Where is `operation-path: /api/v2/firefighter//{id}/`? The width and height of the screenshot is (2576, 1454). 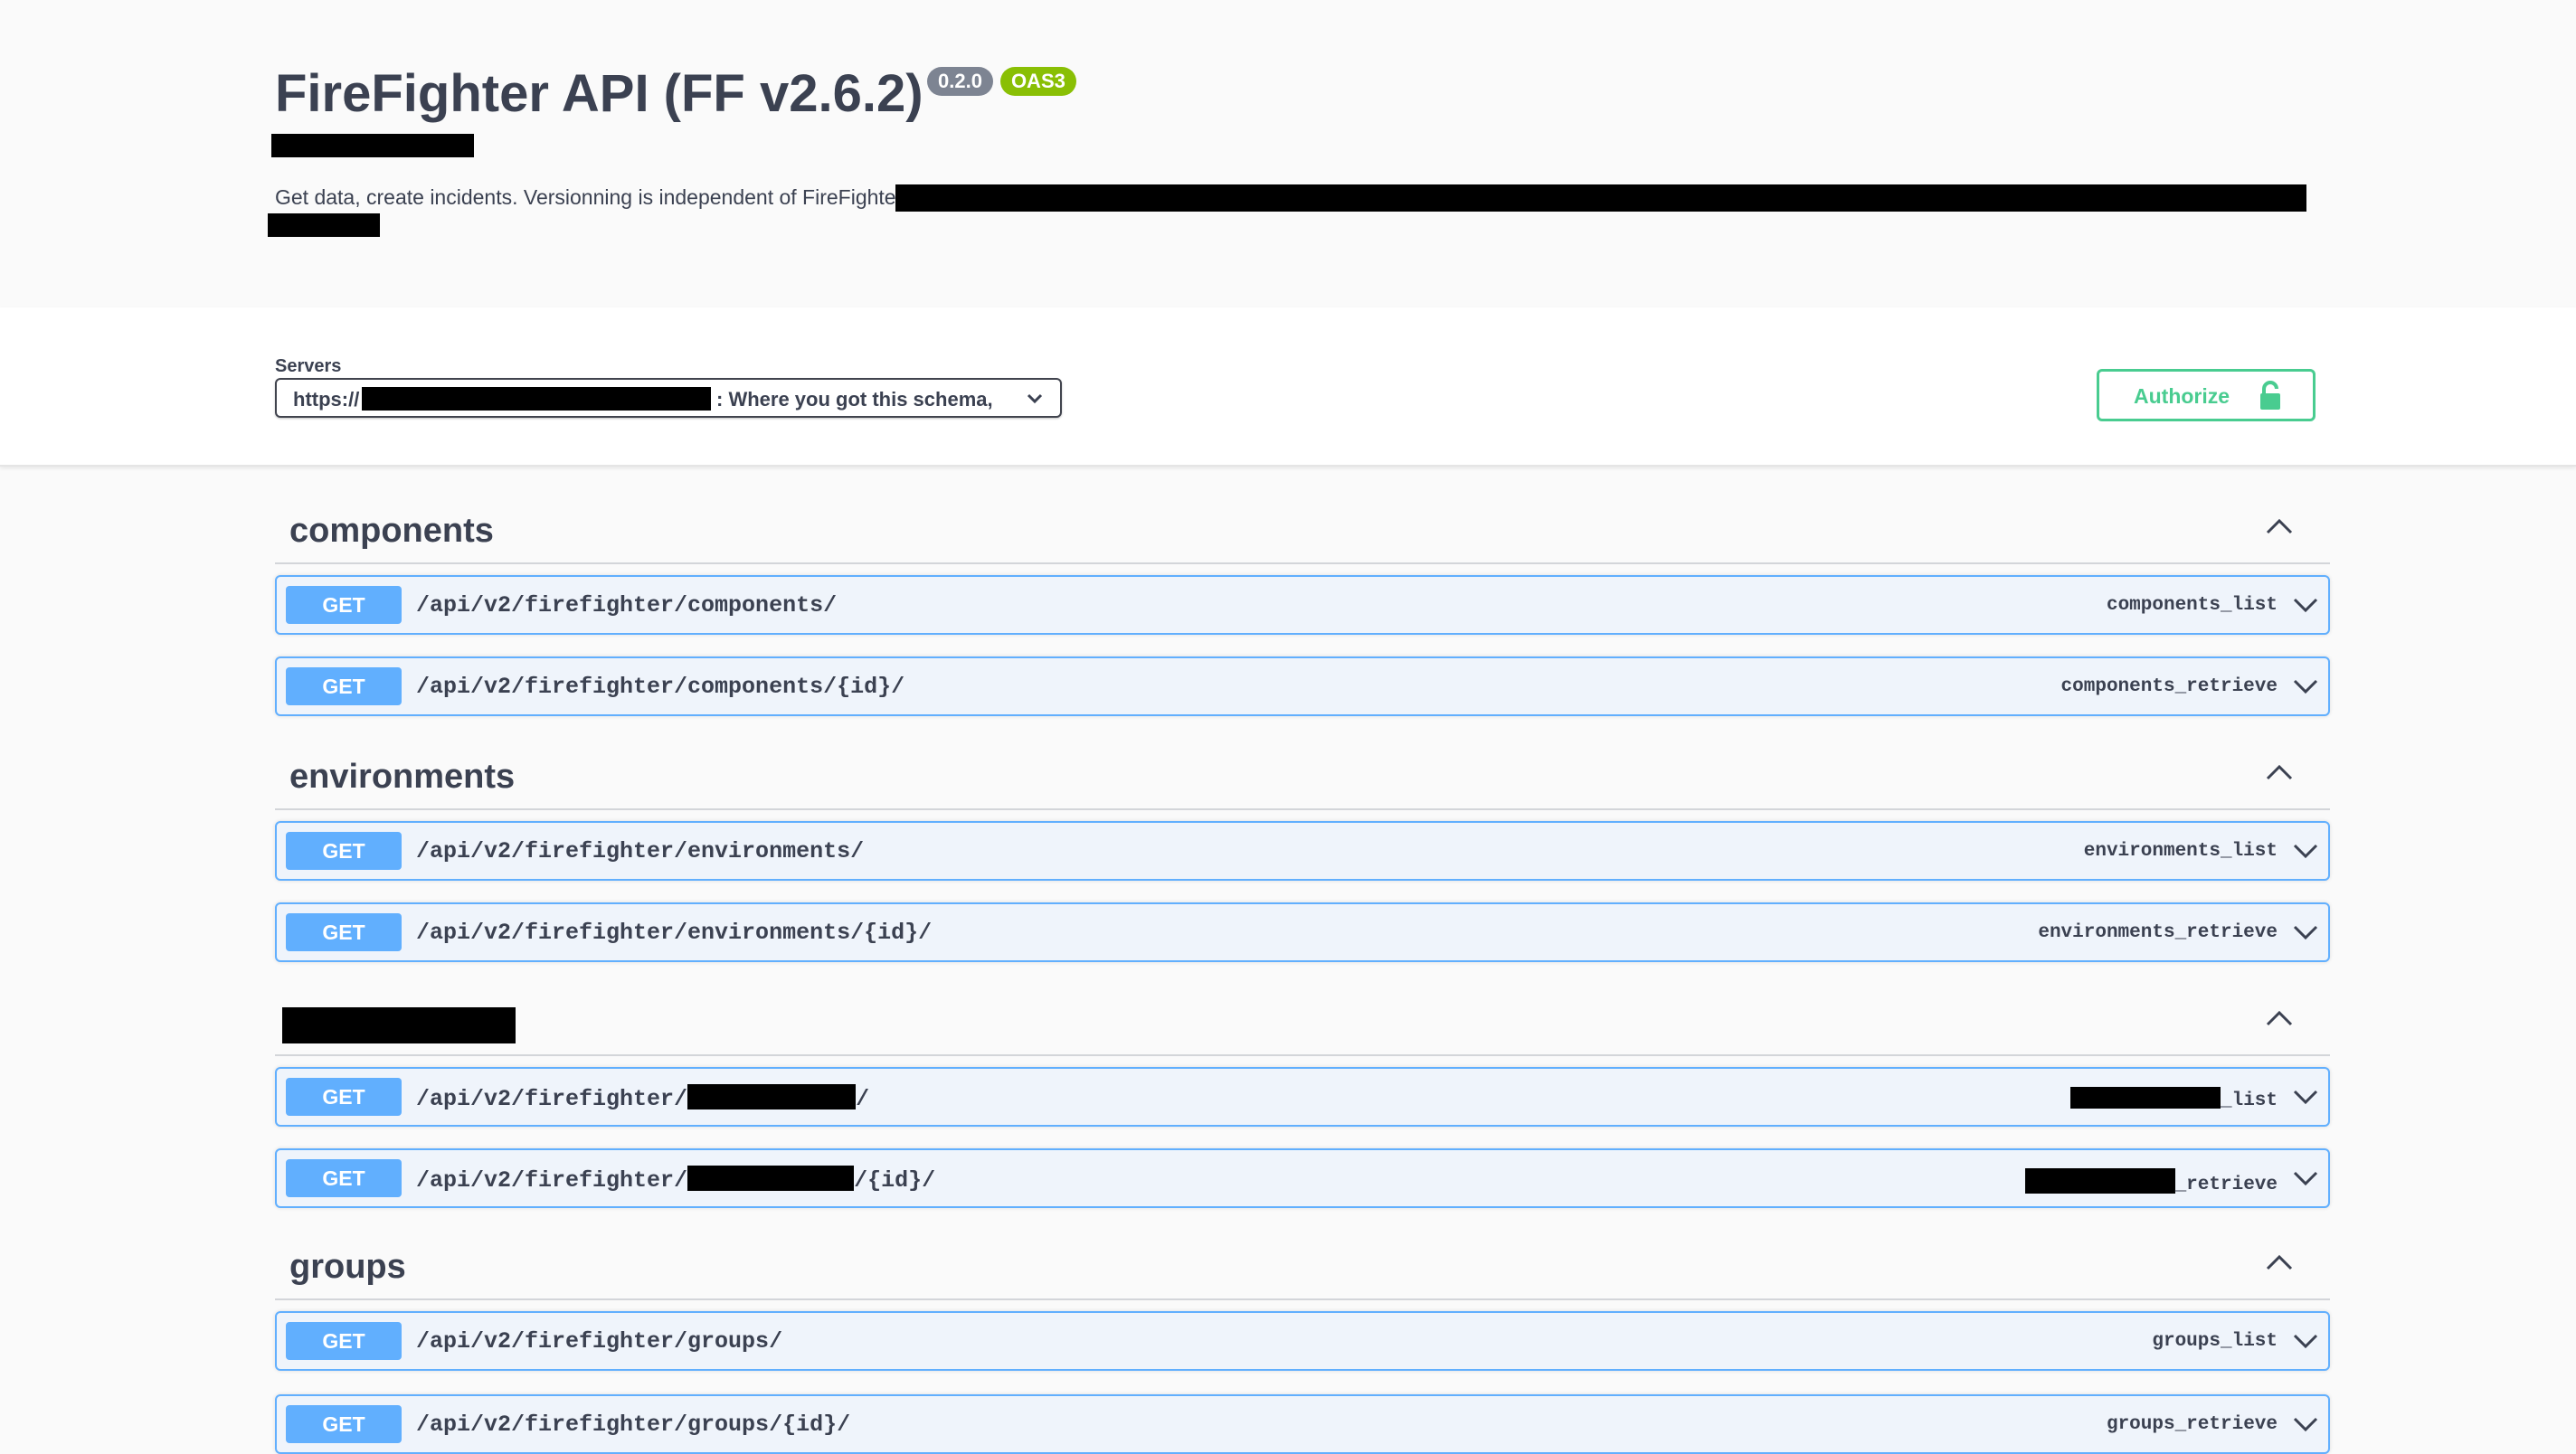 operation-path: /api/v2/firefighter//{id}/ is located at coordinates (676, 1180).